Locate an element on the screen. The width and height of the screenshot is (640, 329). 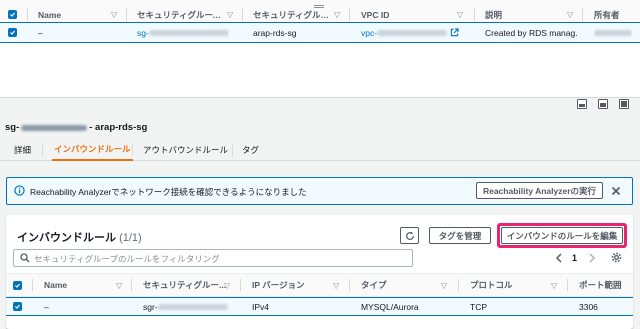
rule-protocol: TCP is located at coordinates (478, 306).